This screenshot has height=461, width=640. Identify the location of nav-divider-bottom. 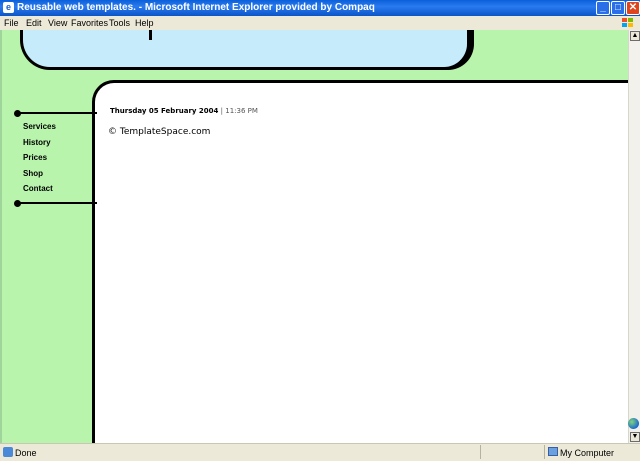
(57, 203).